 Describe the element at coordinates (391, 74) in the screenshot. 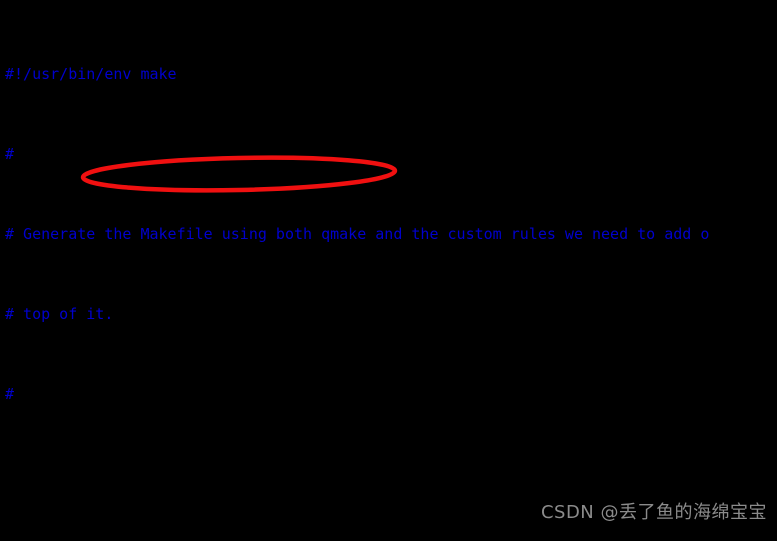

I see `code-line: #!/usr/bin/env make` at that location.